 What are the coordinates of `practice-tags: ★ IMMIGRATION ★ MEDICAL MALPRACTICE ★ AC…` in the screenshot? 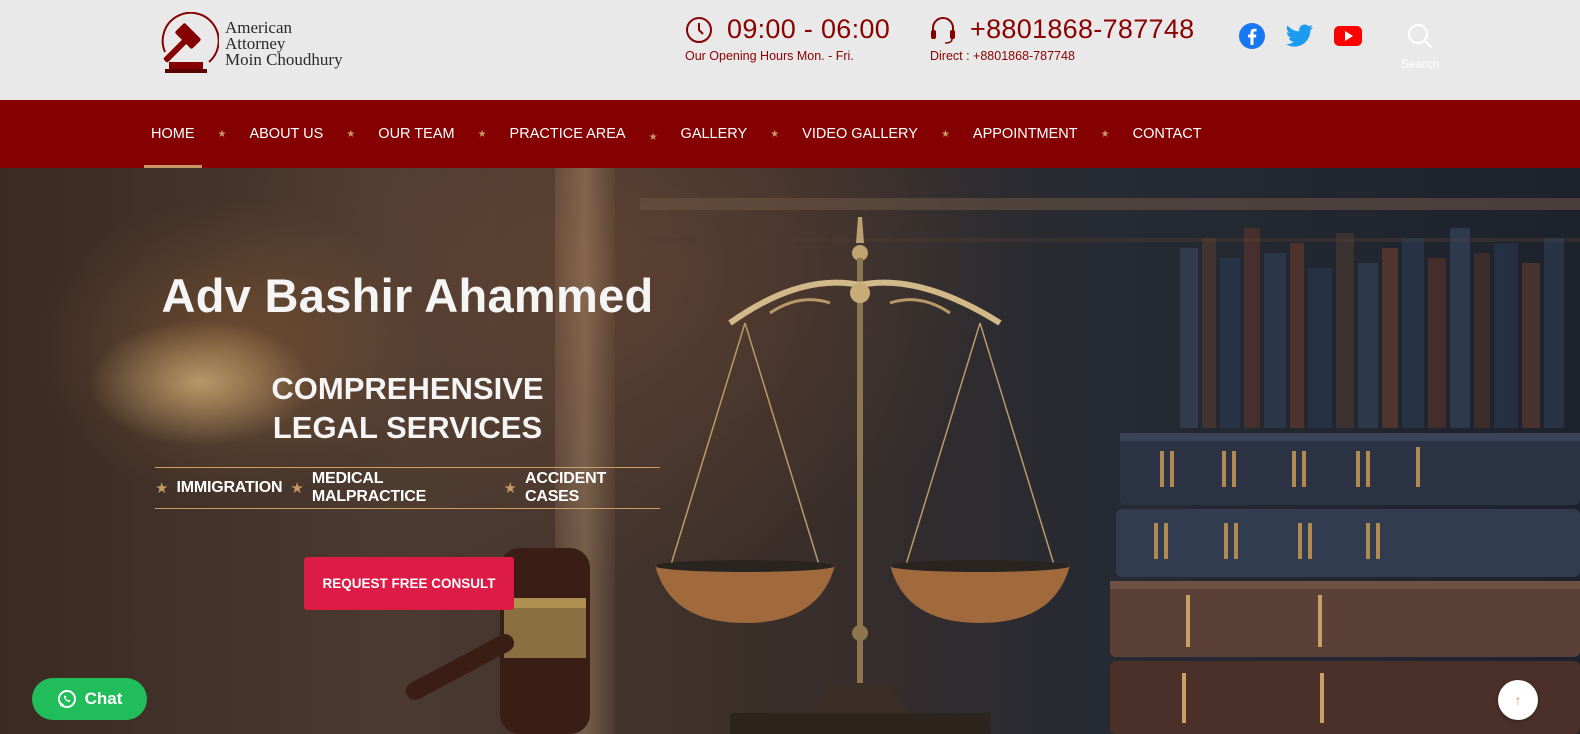 It's located at (407, 488).